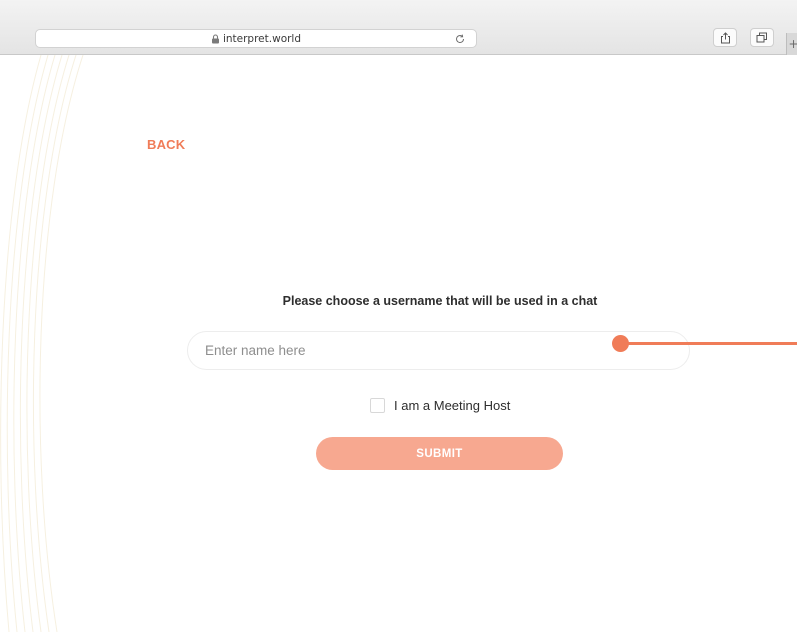 This screenshot has width=797, height=632. I want to click on share-icon, so click(725, 37).